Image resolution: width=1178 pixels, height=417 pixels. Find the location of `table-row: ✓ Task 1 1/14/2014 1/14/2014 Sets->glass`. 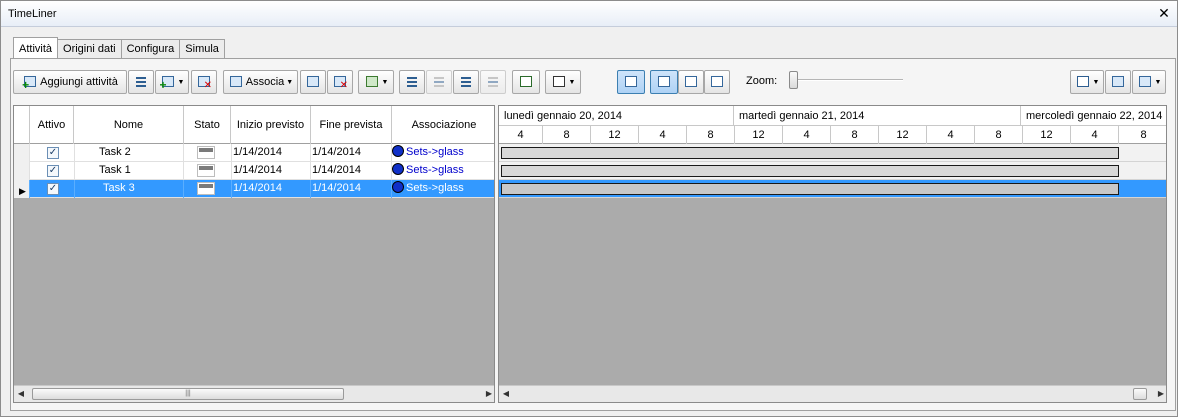

table-row: ✓ Task 1 1/14/2014 1/14/2014 Sets->glass is located at coordinates (254, 171).